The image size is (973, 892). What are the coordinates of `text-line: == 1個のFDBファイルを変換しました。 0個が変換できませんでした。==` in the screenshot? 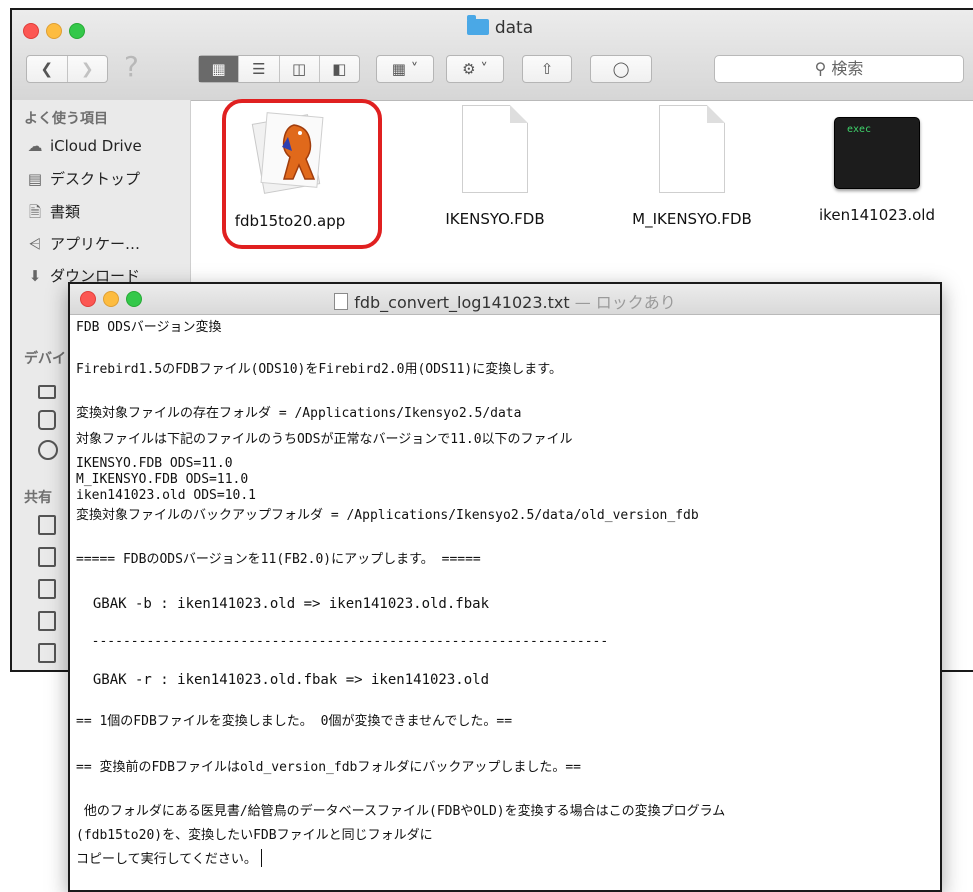 It's located at (294, 721).